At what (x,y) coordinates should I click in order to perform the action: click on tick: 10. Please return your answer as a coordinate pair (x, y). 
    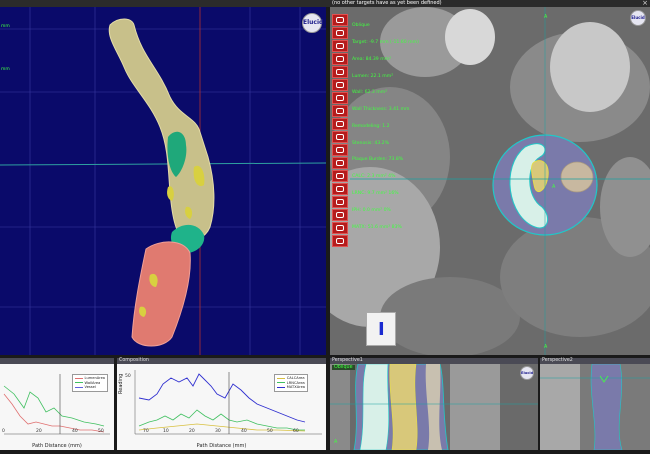
    Looking at the image, I should click on (166, 431).